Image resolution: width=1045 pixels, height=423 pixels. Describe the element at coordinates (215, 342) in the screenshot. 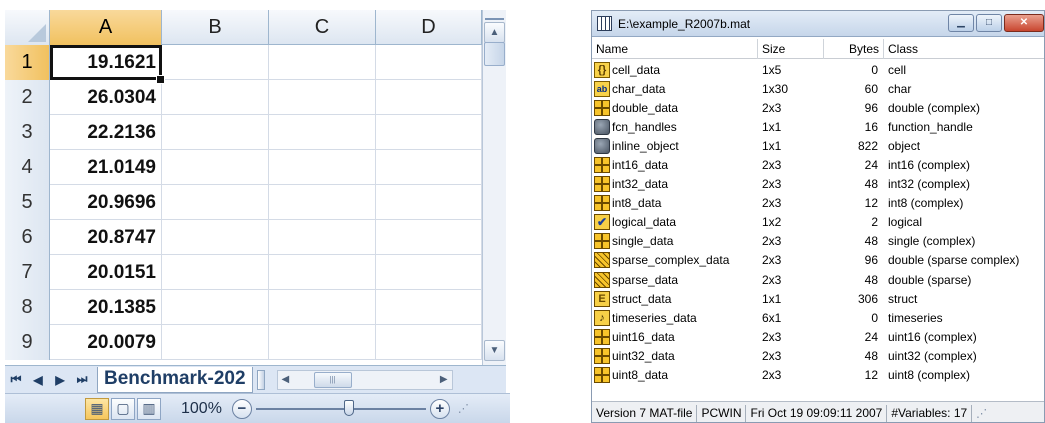

I see `cell-b9` at that location.